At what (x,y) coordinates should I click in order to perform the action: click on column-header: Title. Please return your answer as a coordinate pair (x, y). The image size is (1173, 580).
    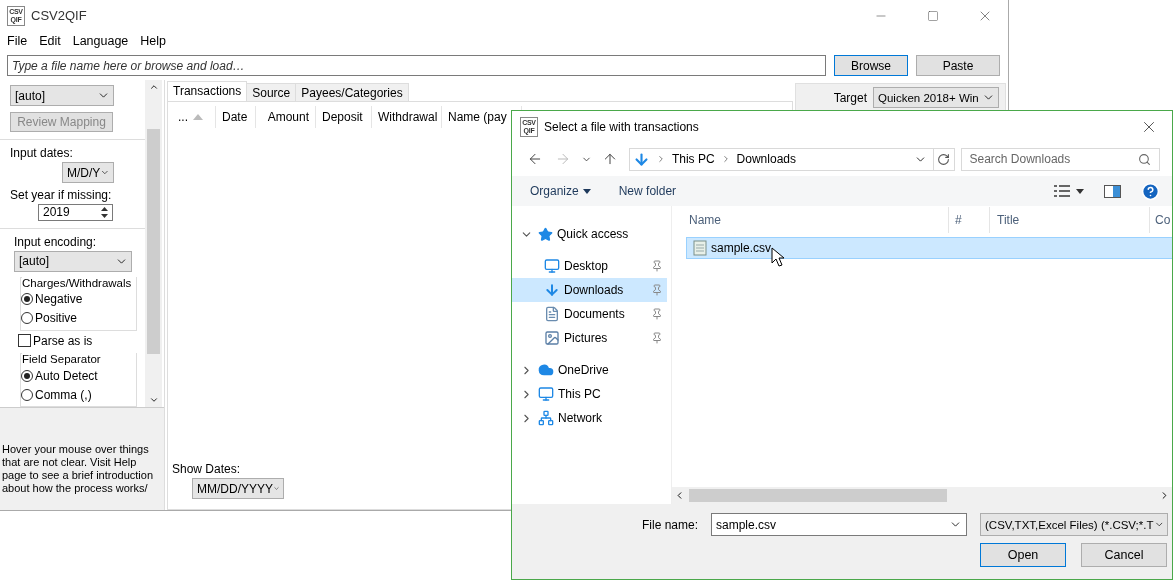
    Looking at the image, I should click on (1070, 220).